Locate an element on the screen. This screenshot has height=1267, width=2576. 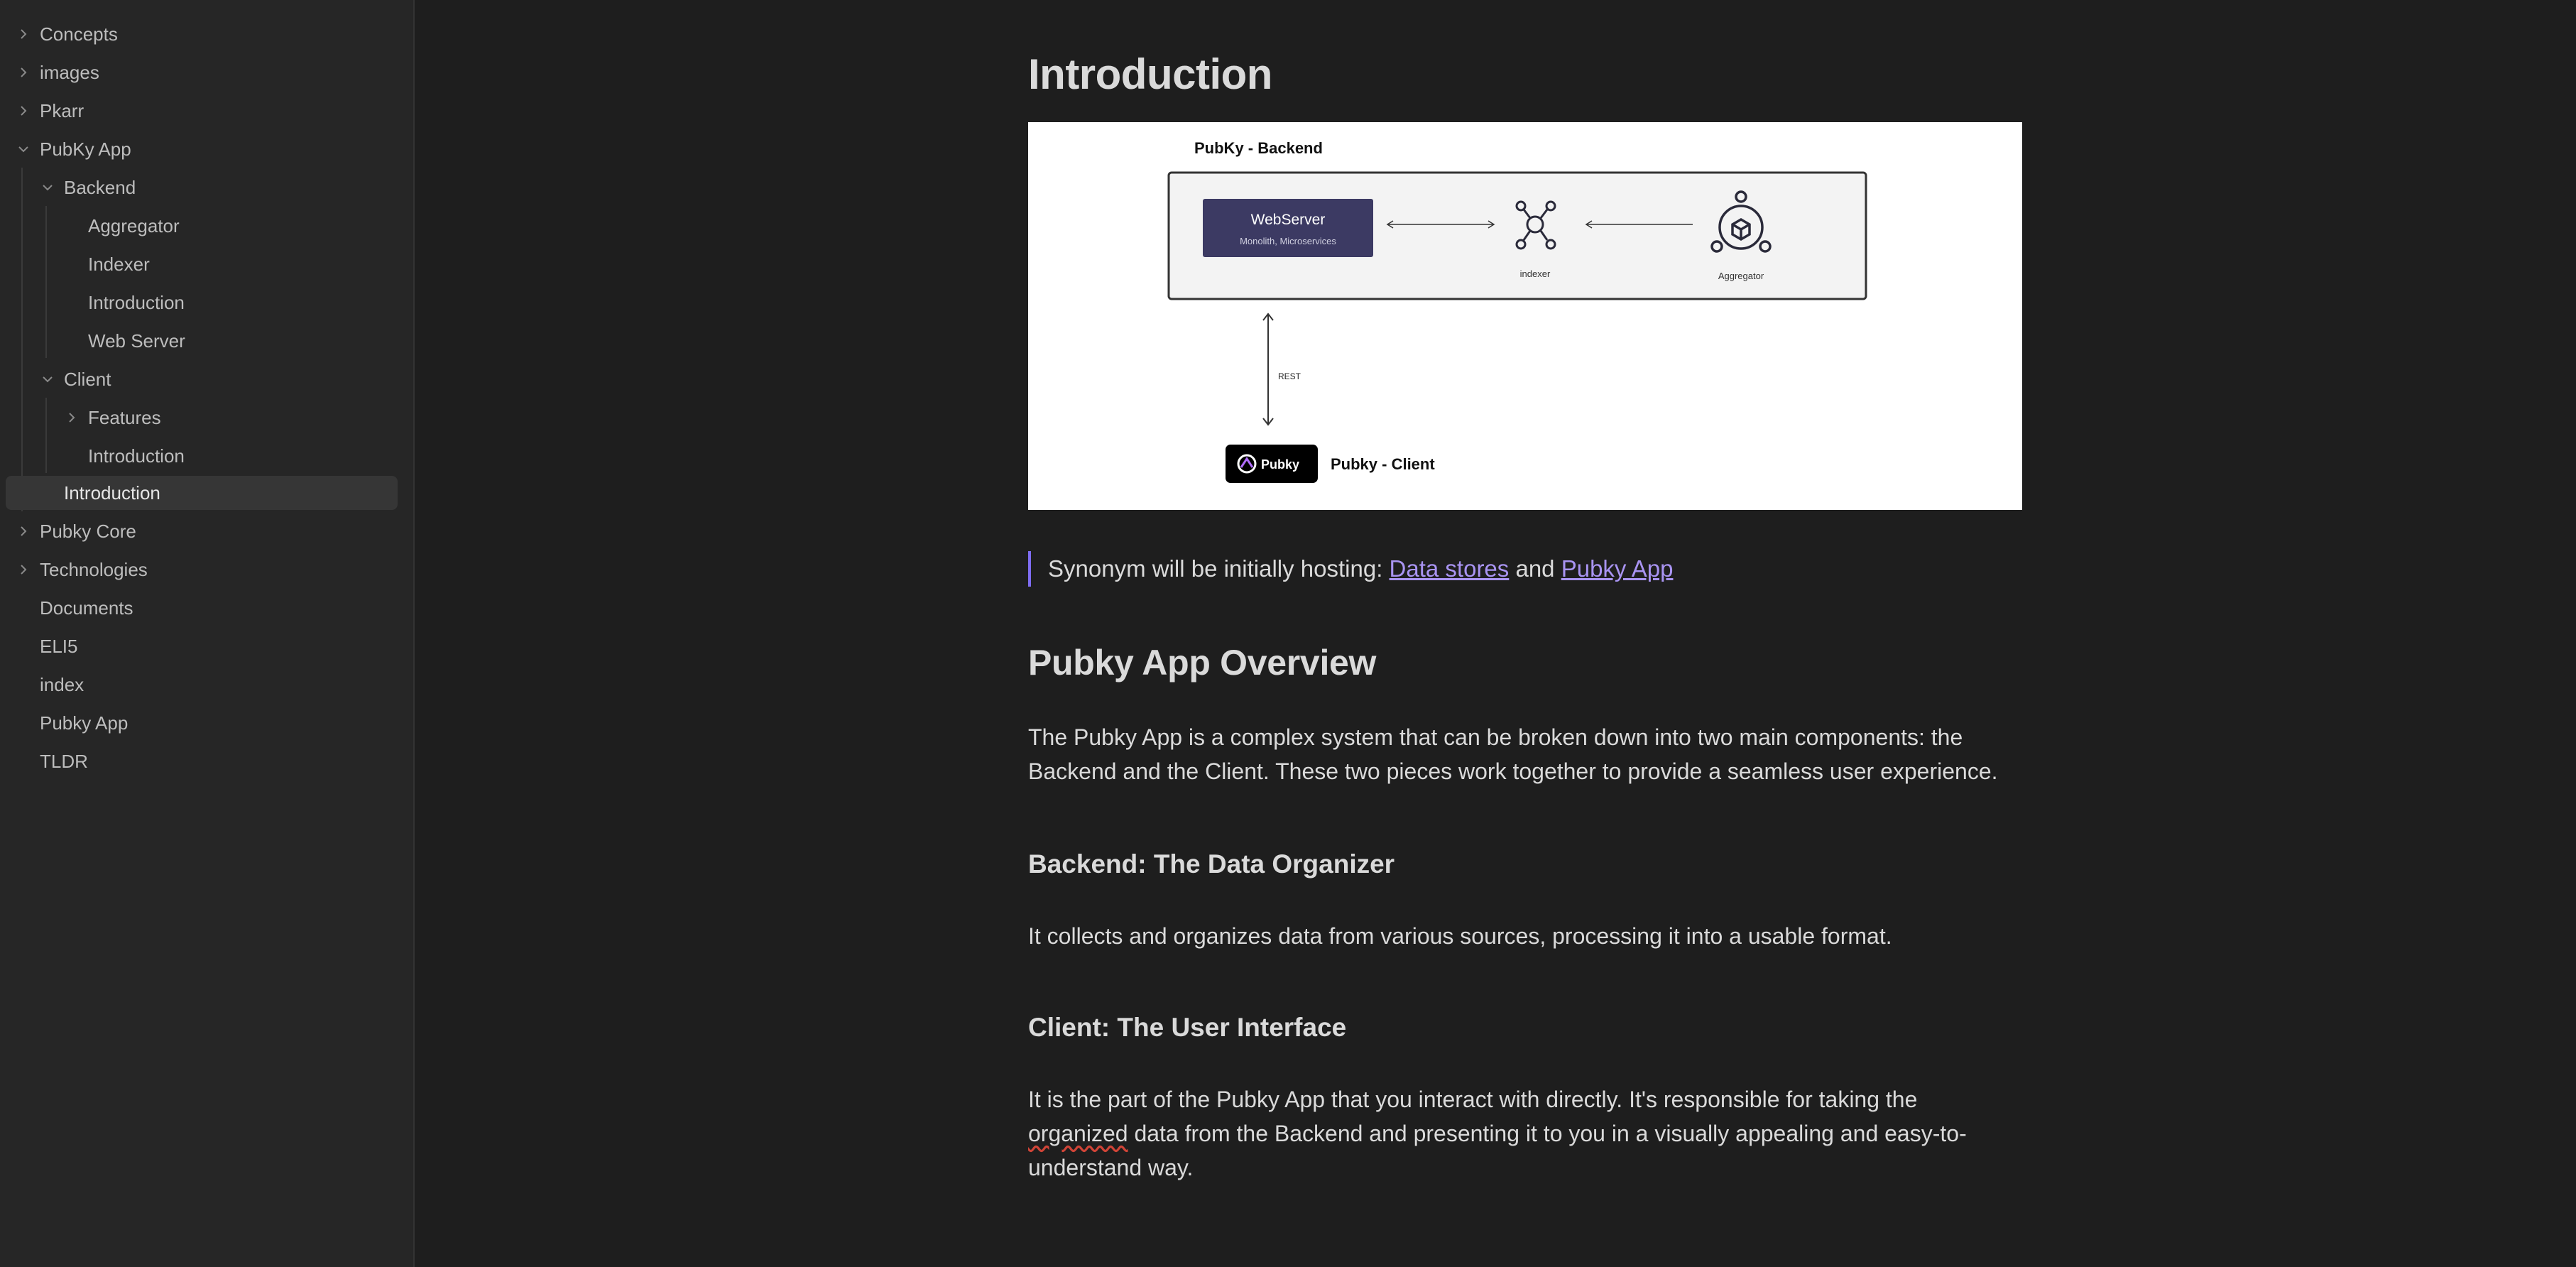
tree-item-label: Client is located at coordinates (87, 379).